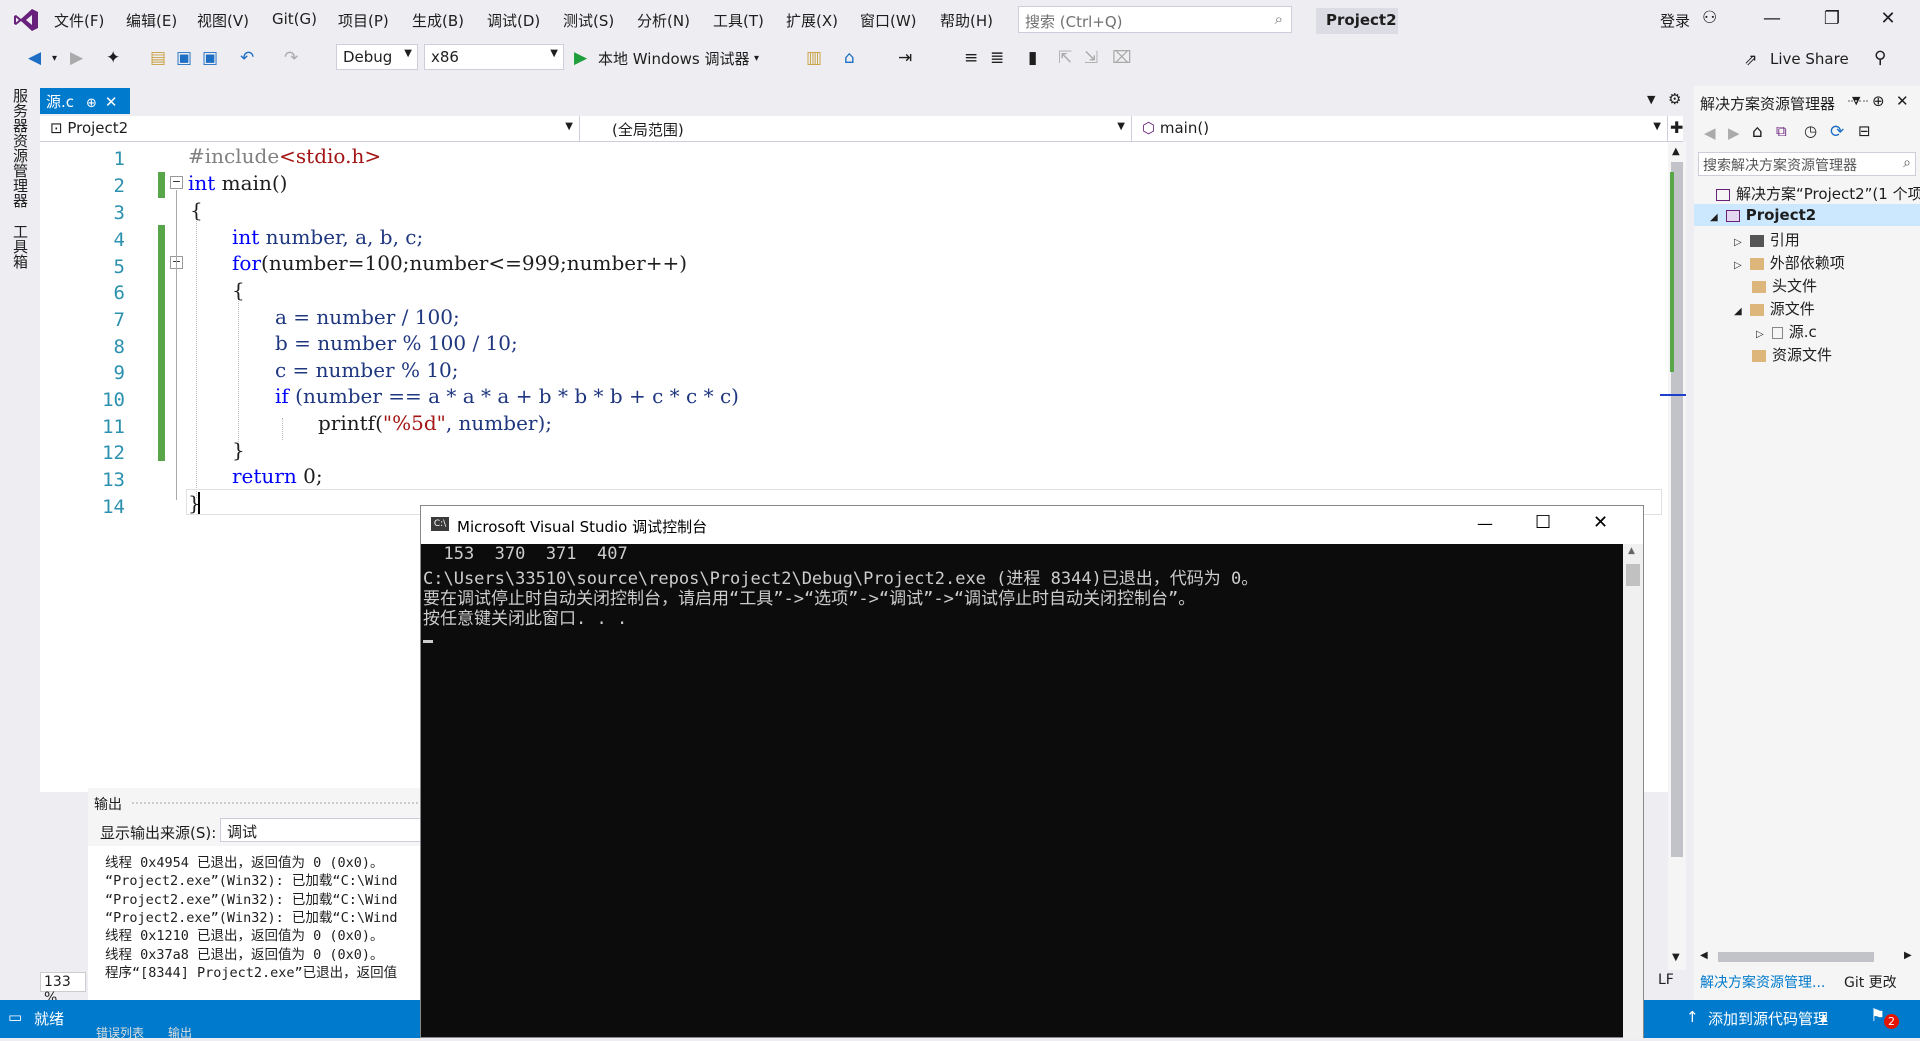  What do you see at coordinates (1870, 982) in the screenshot?
I see `tab-git-changes: Git 更改` at bounding box center [1870, 982].